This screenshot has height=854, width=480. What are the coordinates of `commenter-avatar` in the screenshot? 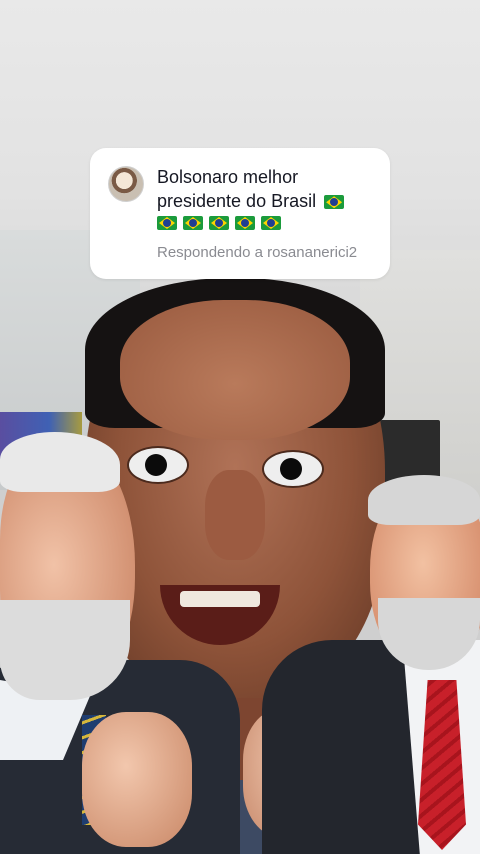 It's located at (126, 184).